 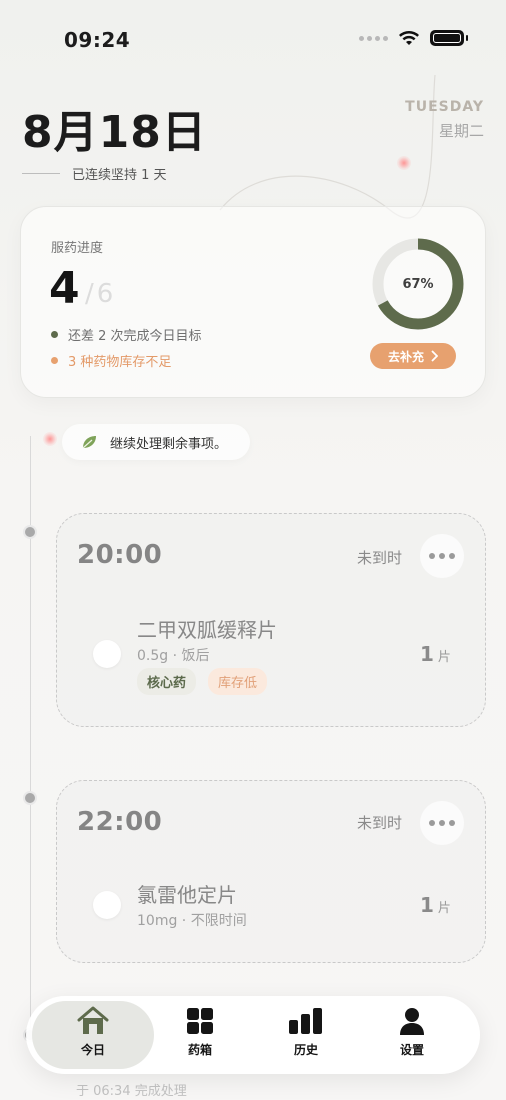 I want to click on leaf-icon, so click(x=89, y=442).